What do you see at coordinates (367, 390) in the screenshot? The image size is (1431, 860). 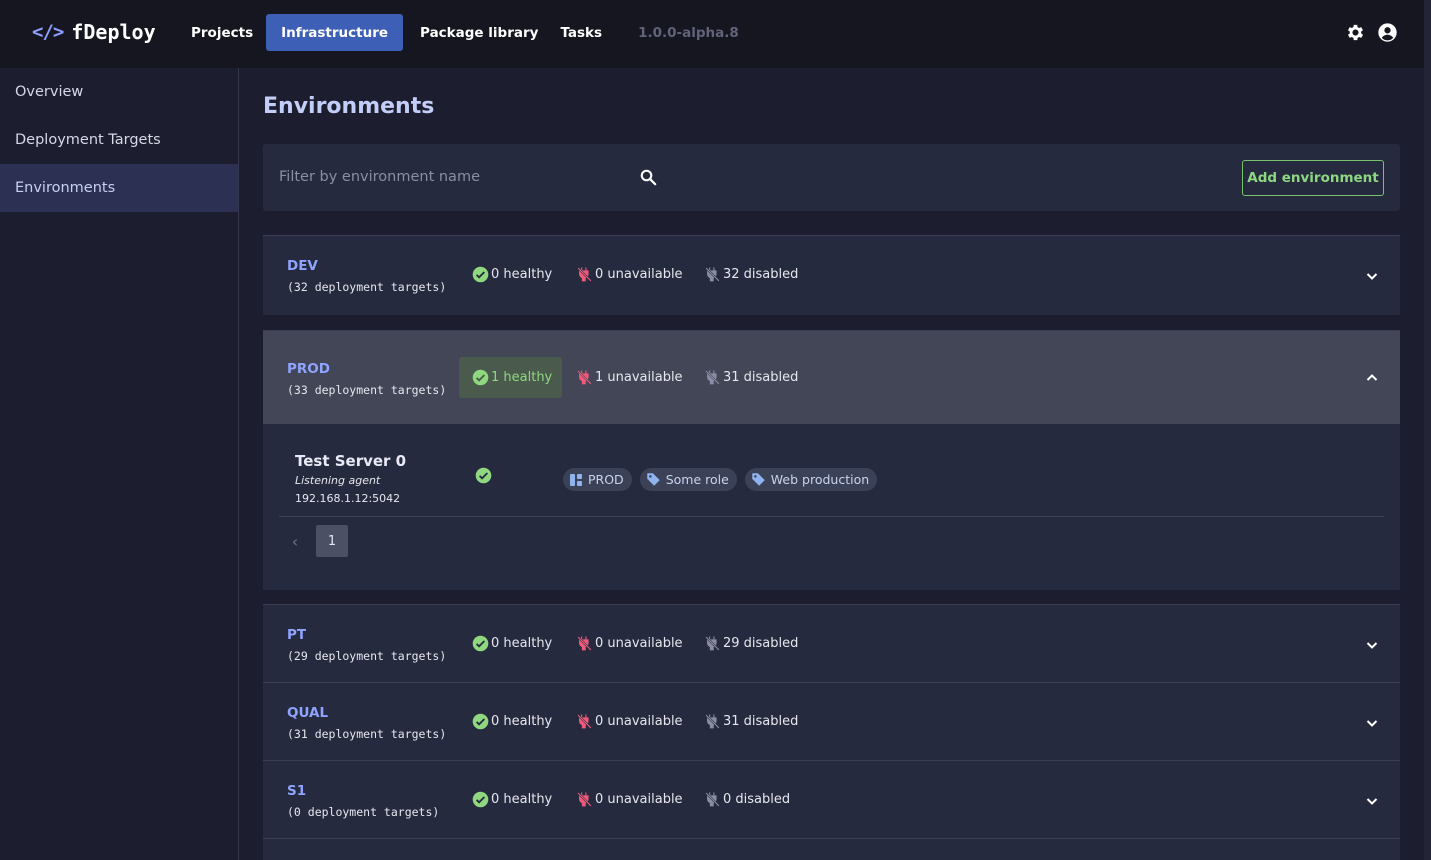 I see `environment-target-count: (33 deployment targets)` at bounding box center [367, 390].